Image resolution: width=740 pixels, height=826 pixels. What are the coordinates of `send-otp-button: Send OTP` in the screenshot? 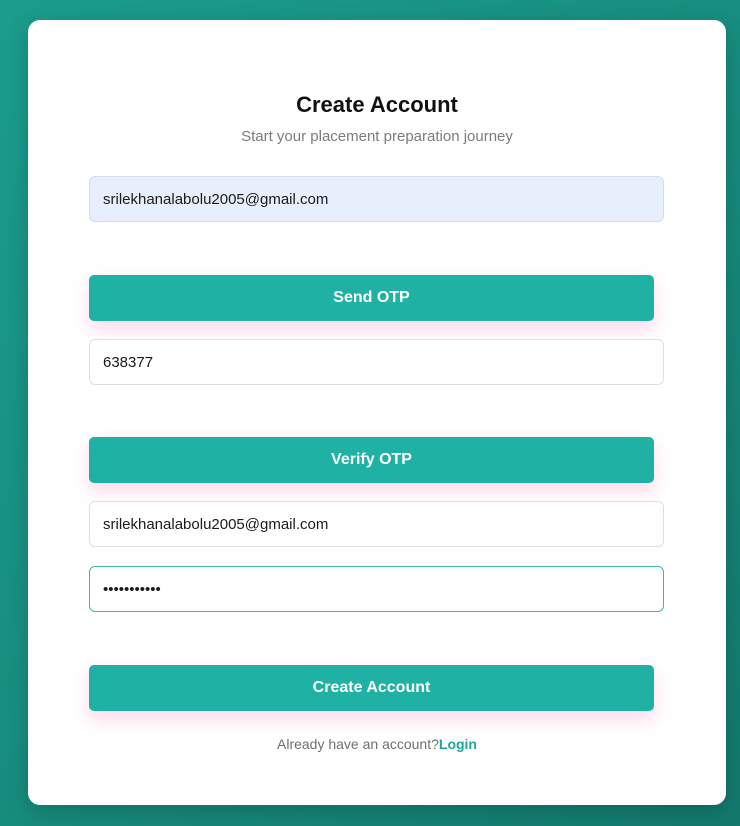 It's located at (371, 298).